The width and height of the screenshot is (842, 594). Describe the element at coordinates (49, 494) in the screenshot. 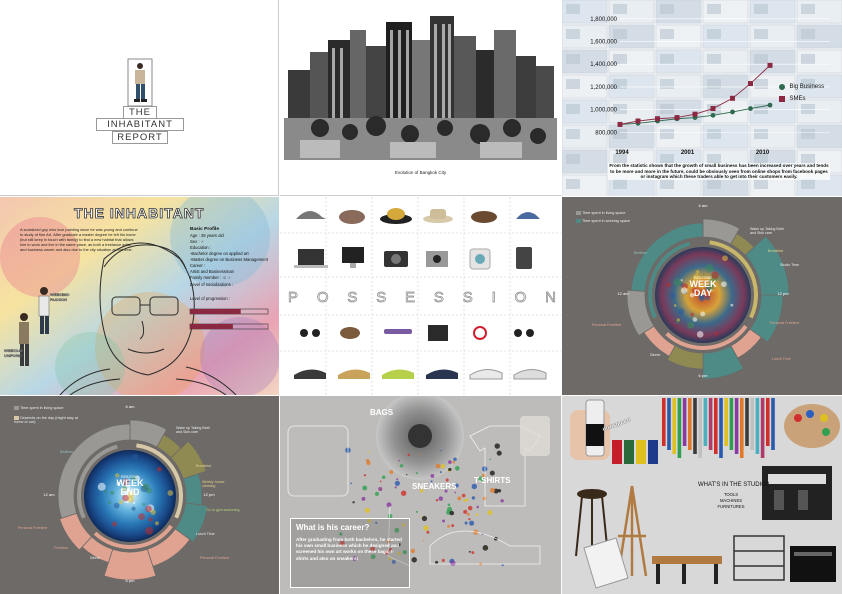

I see `weekend-12pm-left: 12 am` at that location.